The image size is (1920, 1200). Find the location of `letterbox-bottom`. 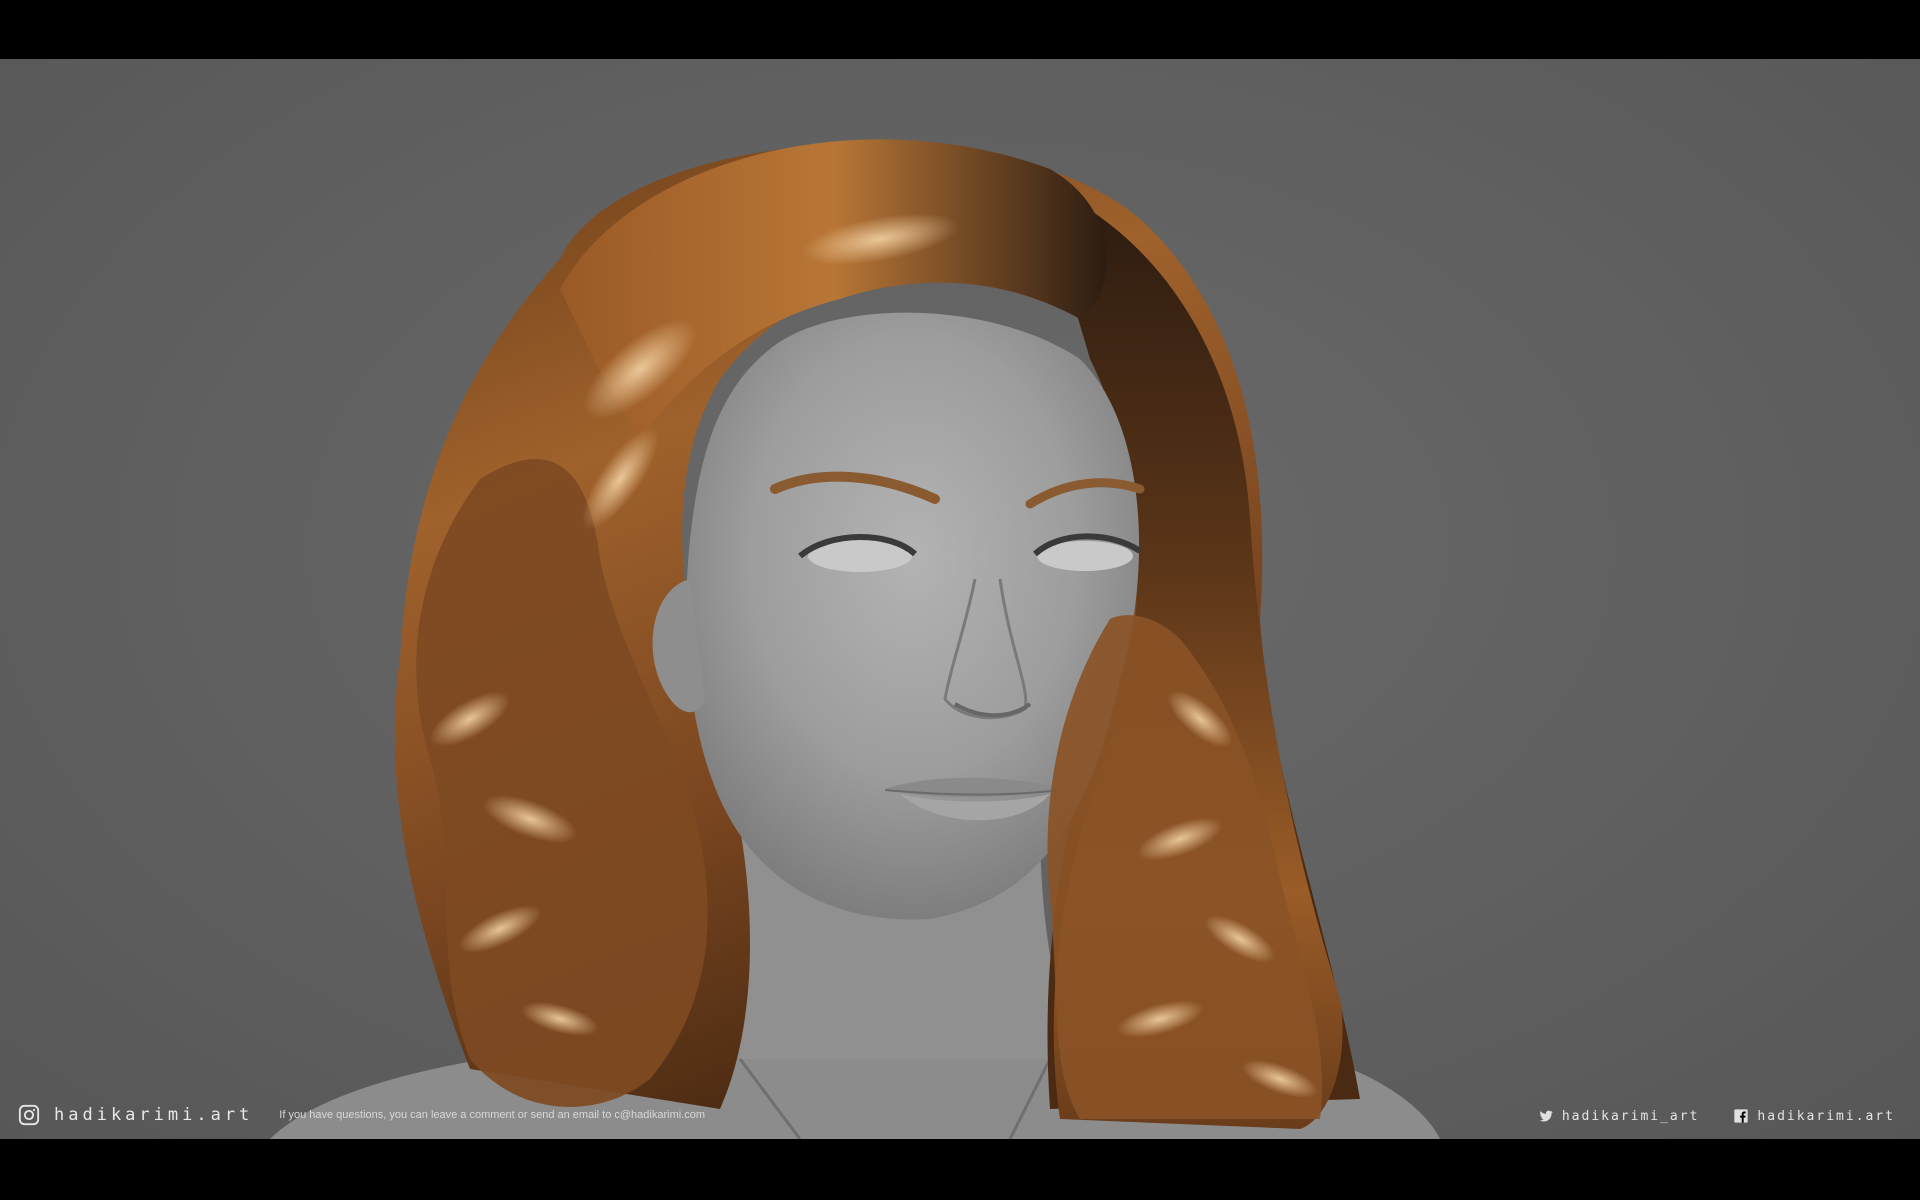

letterbox-bottom is located at coordinates (960, 1169).